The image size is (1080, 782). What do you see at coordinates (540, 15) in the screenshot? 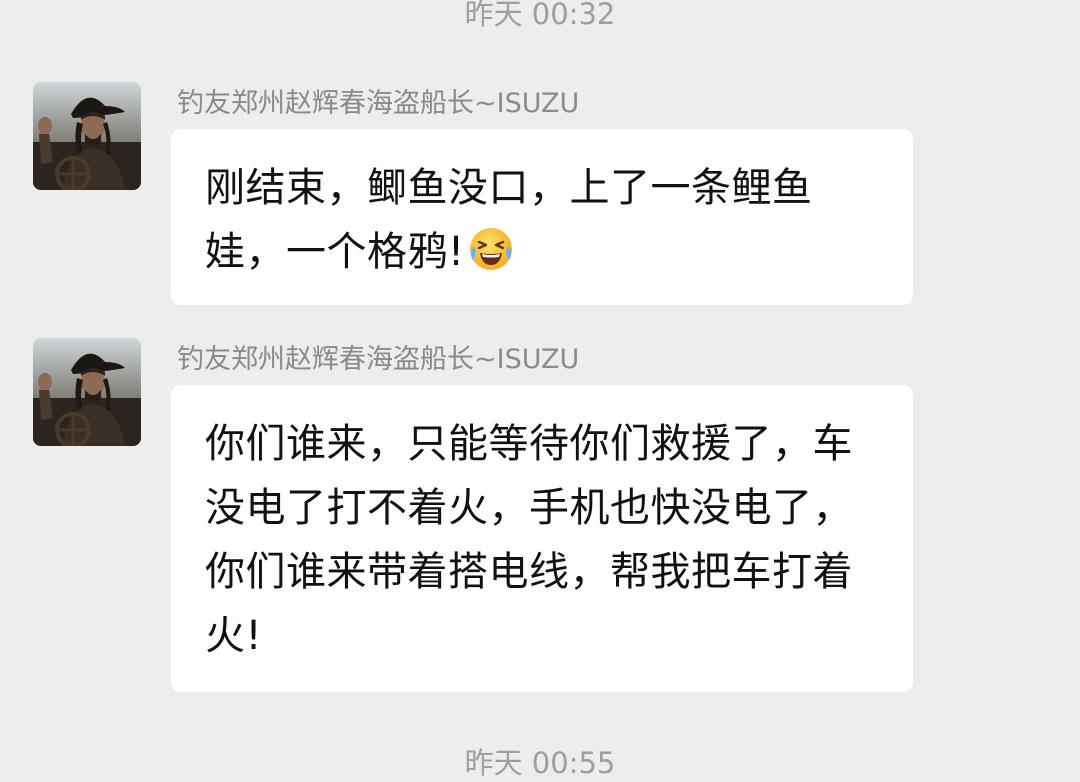
I see `timestamp: 昨天 00:32` at bounding box center [540, 15].